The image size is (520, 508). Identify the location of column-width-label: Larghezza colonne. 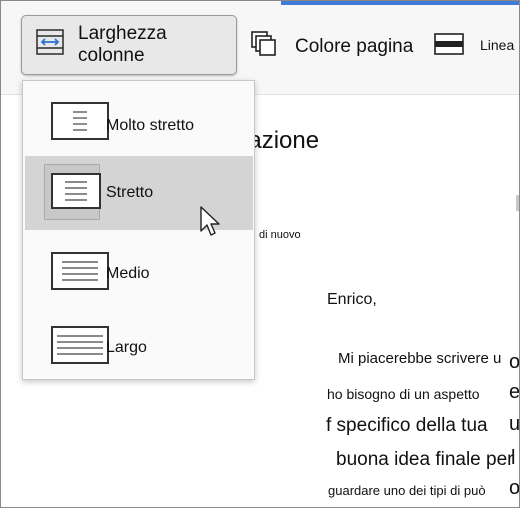
(122, 44).